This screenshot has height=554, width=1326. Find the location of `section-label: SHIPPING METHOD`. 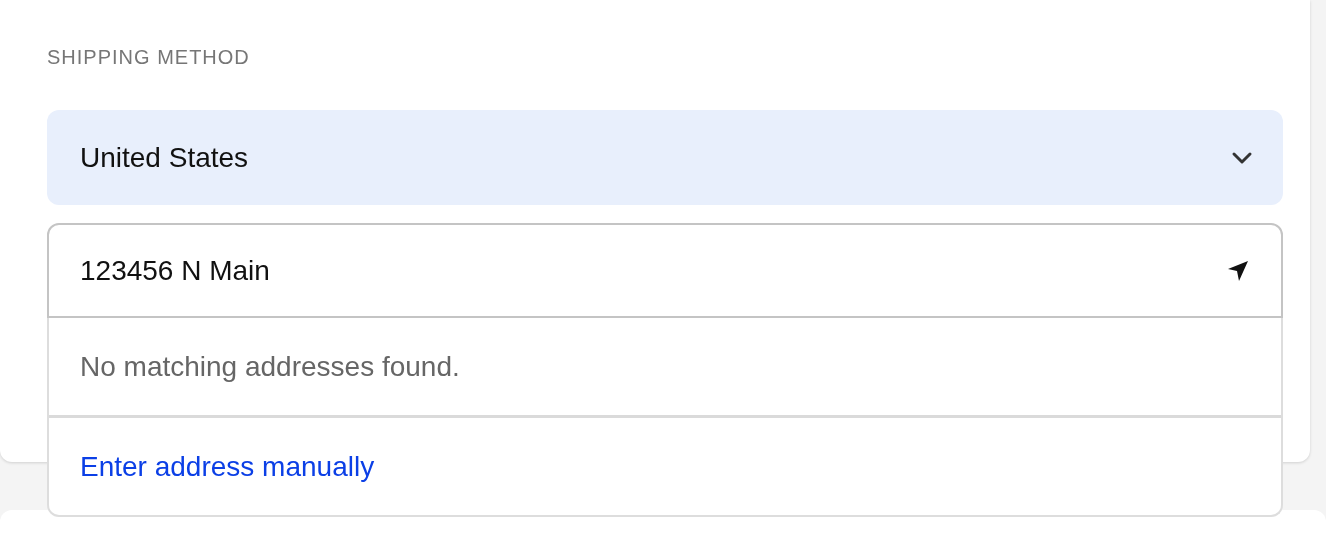

section-label: SHIPPING METHOD is located at coordinates (149, 57).